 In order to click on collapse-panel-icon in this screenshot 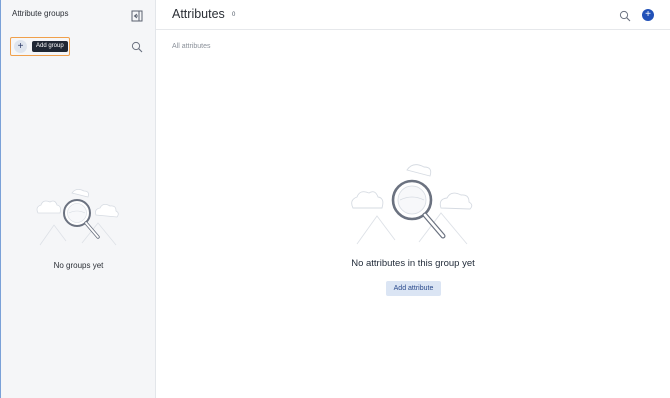, I will do `click(137, 16)`.